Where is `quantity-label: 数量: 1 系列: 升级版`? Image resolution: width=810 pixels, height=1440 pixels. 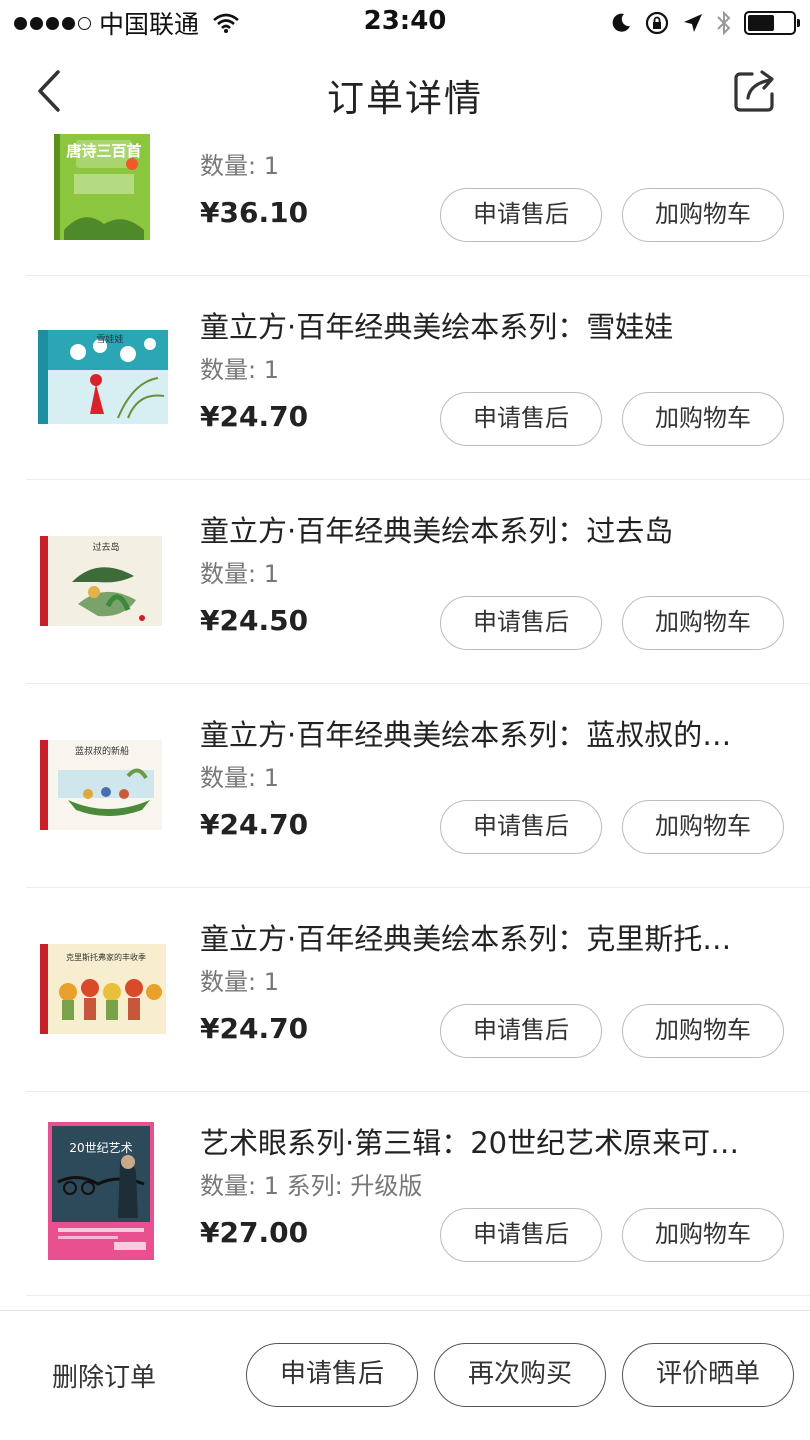 quantity-label: 数量: 1 系列: 升级版 is located at coordinates (311, 1186).